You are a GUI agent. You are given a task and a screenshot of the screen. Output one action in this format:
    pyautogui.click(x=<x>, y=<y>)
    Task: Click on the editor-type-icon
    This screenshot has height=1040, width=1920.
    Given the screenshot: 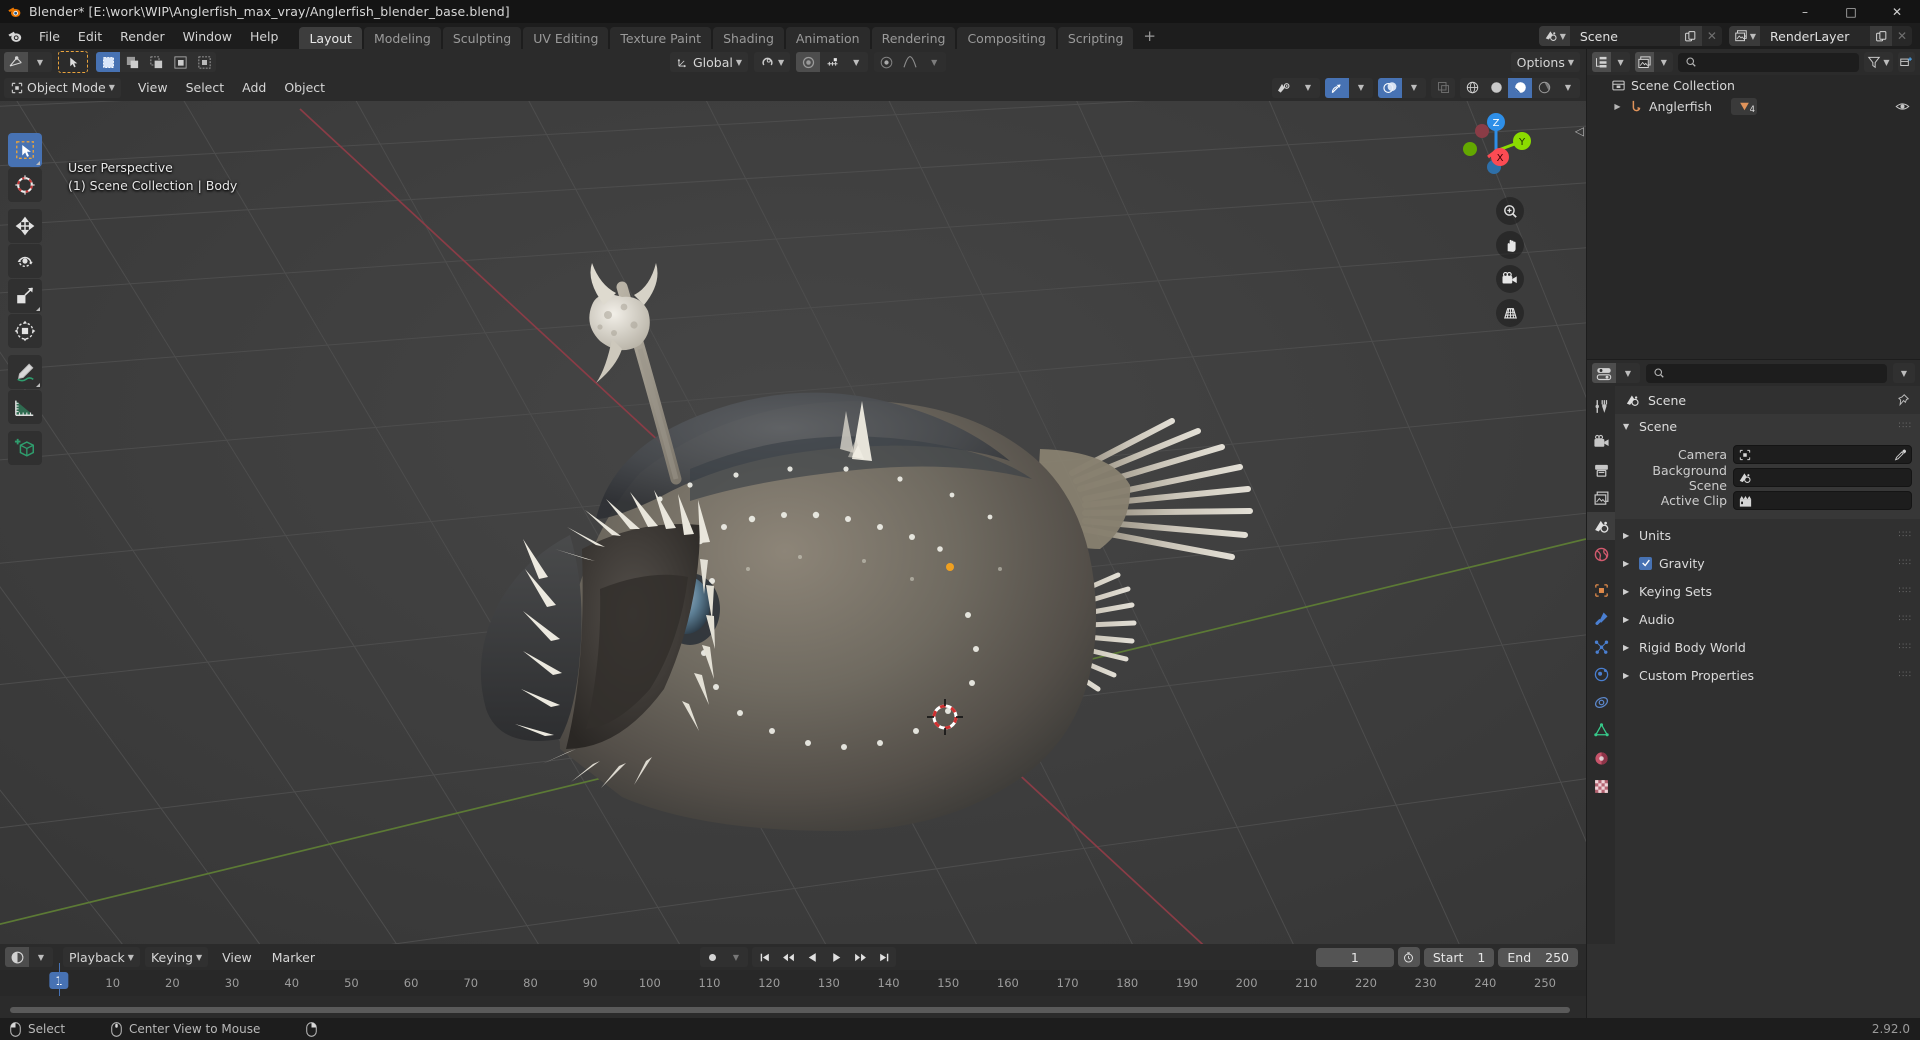 What is the action you would take?
    pyautogui.click(x=16, y=62)
    